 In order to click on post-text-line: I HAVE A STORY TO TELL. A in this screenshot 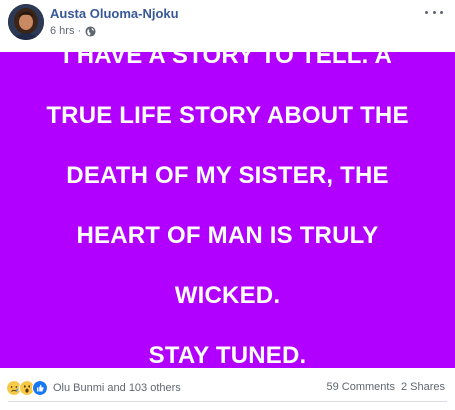, I will do `click(227, 55)`.